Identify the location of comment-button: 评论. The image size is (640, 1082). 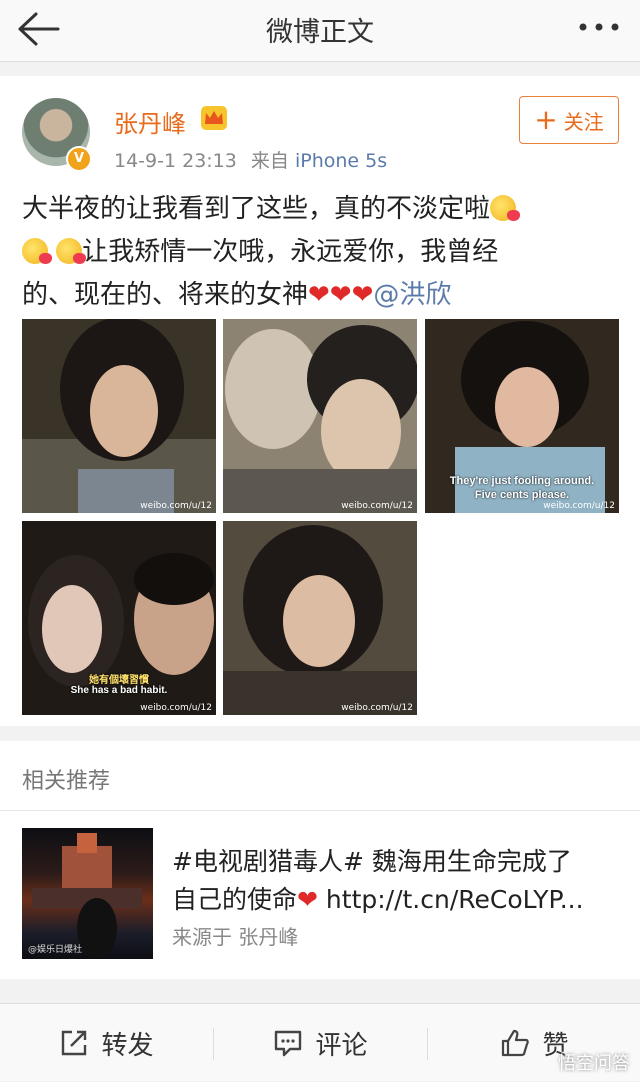
(320, 1043).